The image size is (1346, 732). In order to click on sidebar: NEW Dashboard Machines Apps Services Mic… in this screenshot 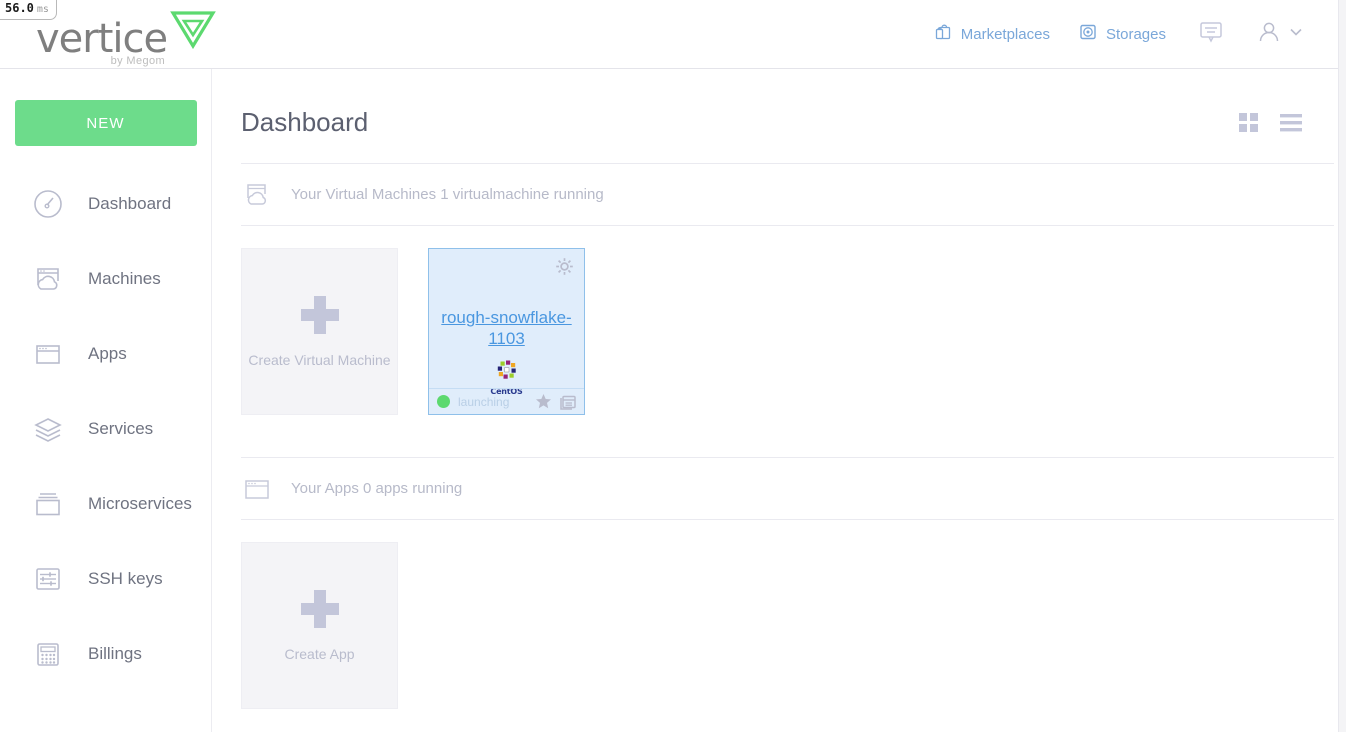, I will do `click(106, 400)`.